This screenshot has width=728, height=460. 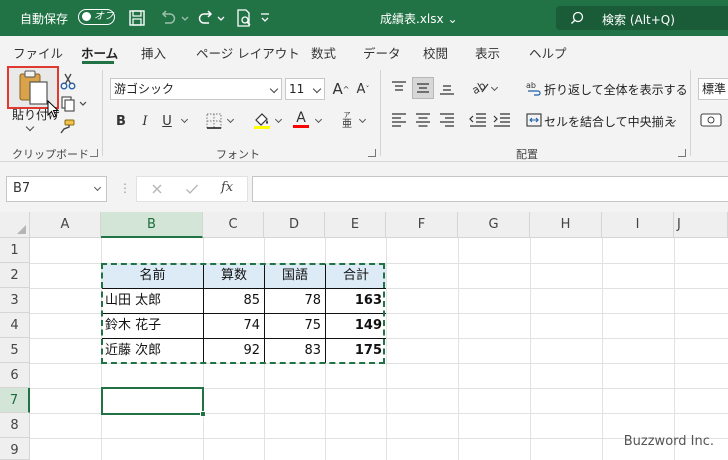 I want to click on name-box: B7, so click(x=56, y=189).